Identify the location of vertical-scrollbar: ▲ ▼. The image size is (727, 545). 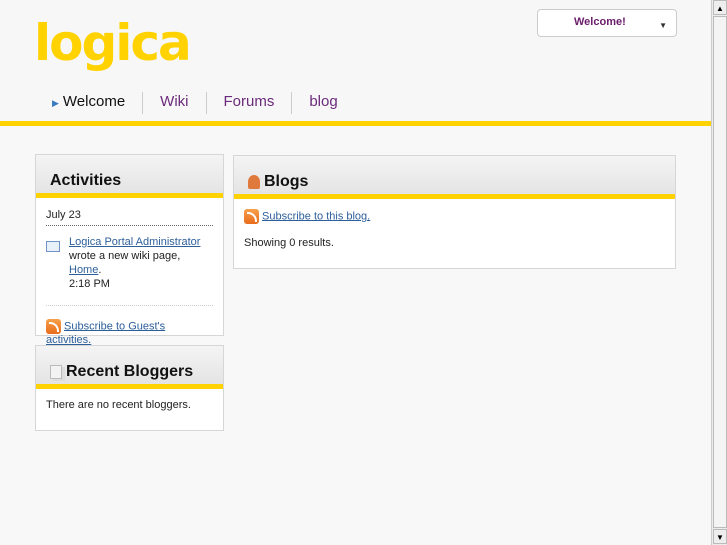
(719, 272).